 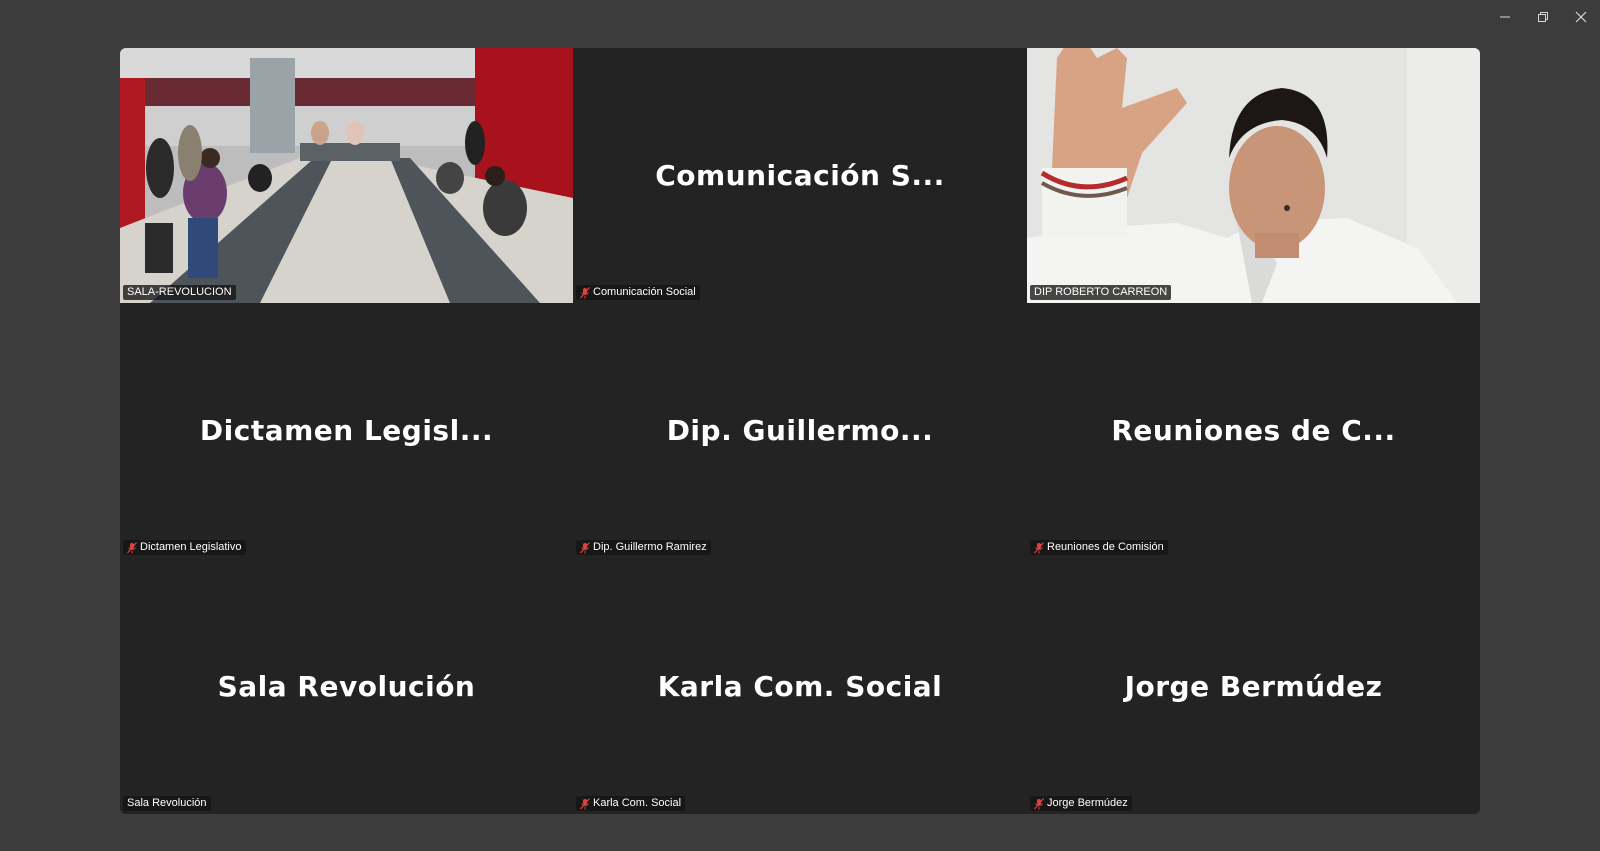 I want to click on participant-tile-karla-com-social: Karla Com. Social Karla Com. Social, so click(x=800, y=686).